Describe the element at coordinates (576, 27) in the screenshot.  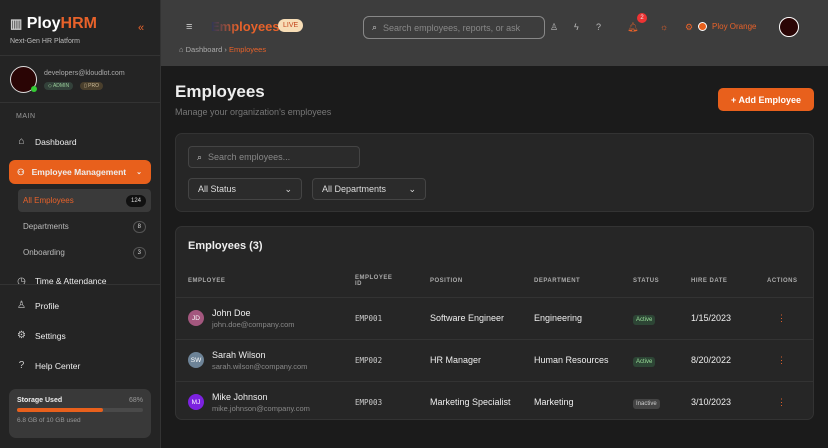
I see `lightning-icon: ϟ` at that location.